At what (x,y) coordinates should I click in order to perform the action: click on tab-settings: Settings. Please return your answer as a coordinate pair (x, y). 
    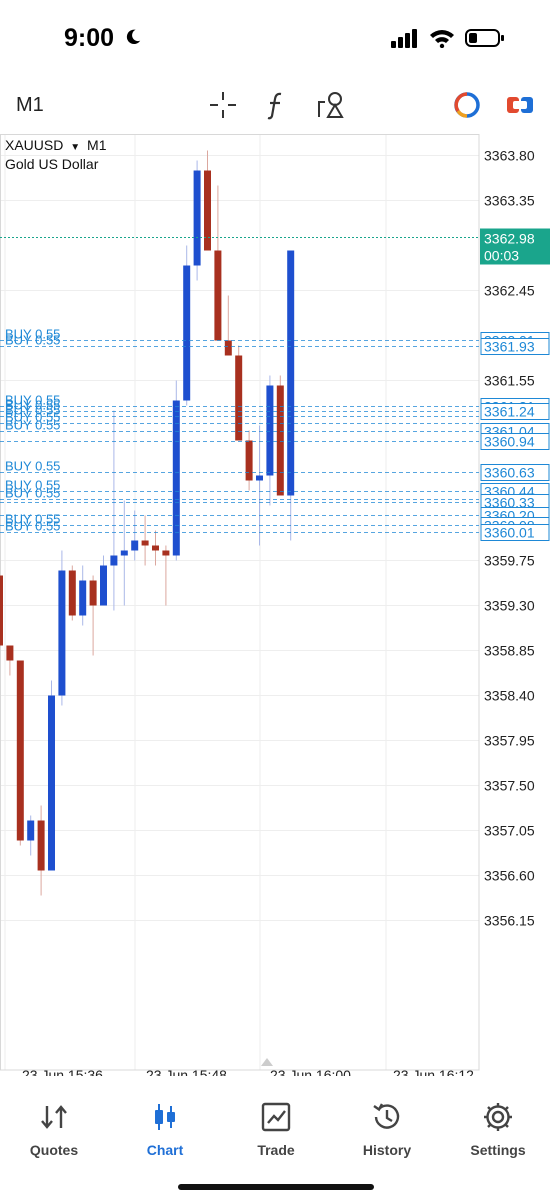
    Looking at the image, I should click on (498, 1130).